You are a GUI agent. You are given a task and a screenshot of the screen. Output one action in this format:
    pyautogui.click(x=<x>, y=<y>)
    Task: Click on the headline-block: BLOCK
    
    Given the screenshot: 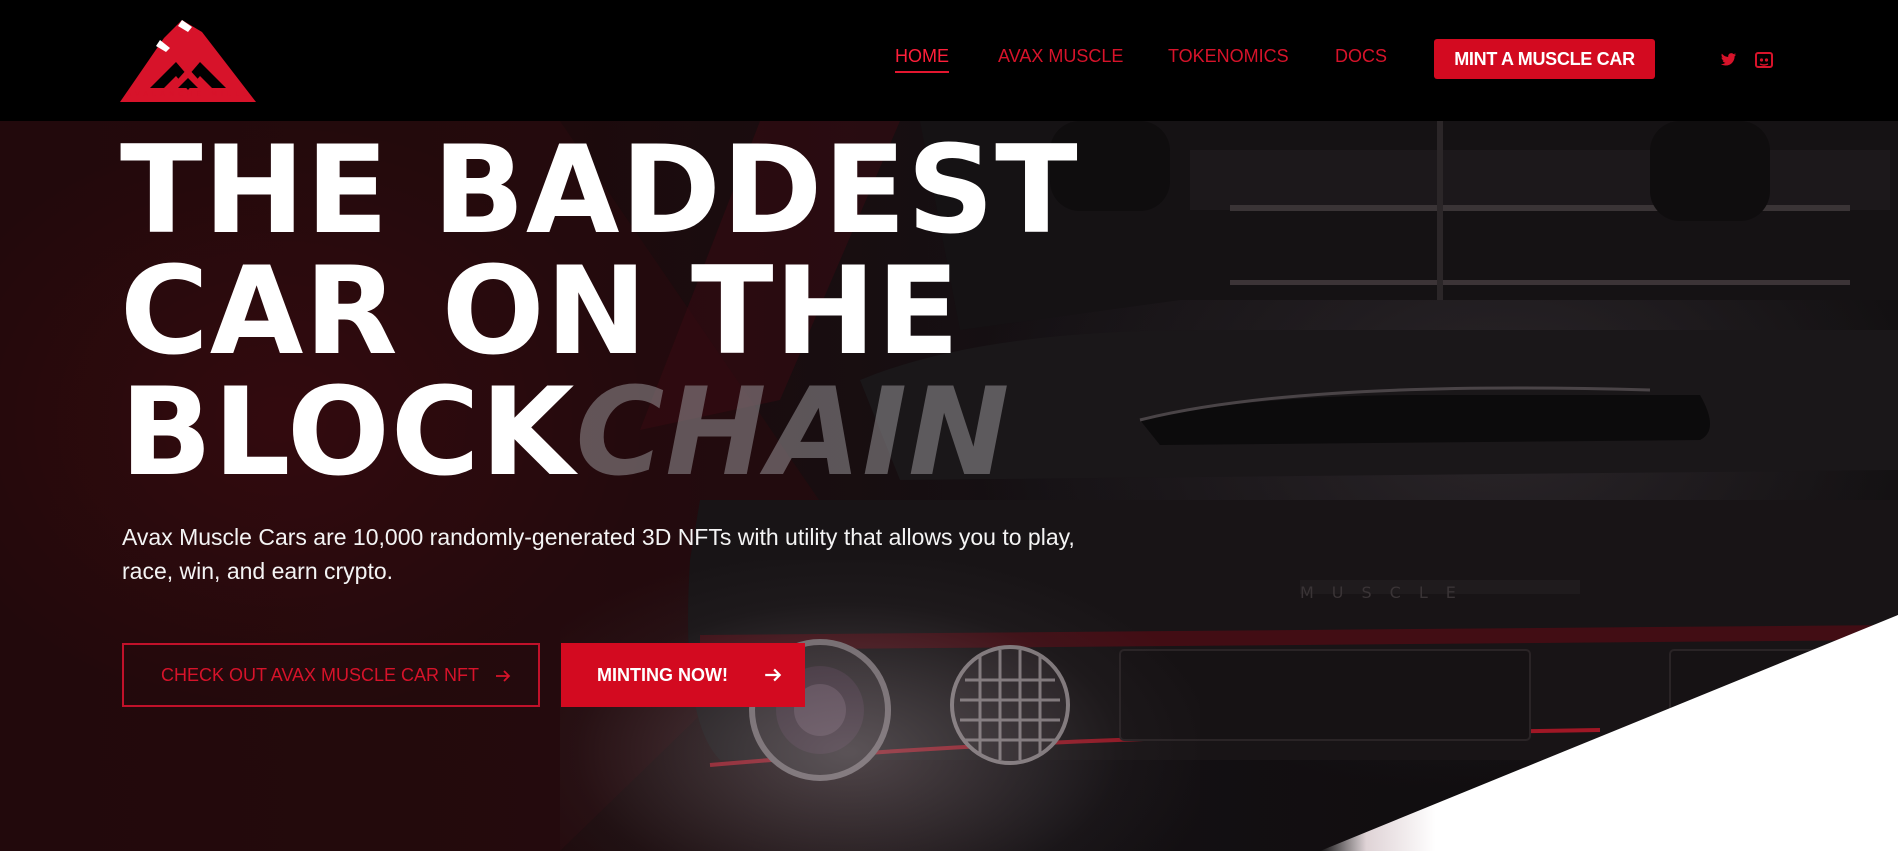 What is the action you would take?
    pyautogui.click(x=348, y=432)
    